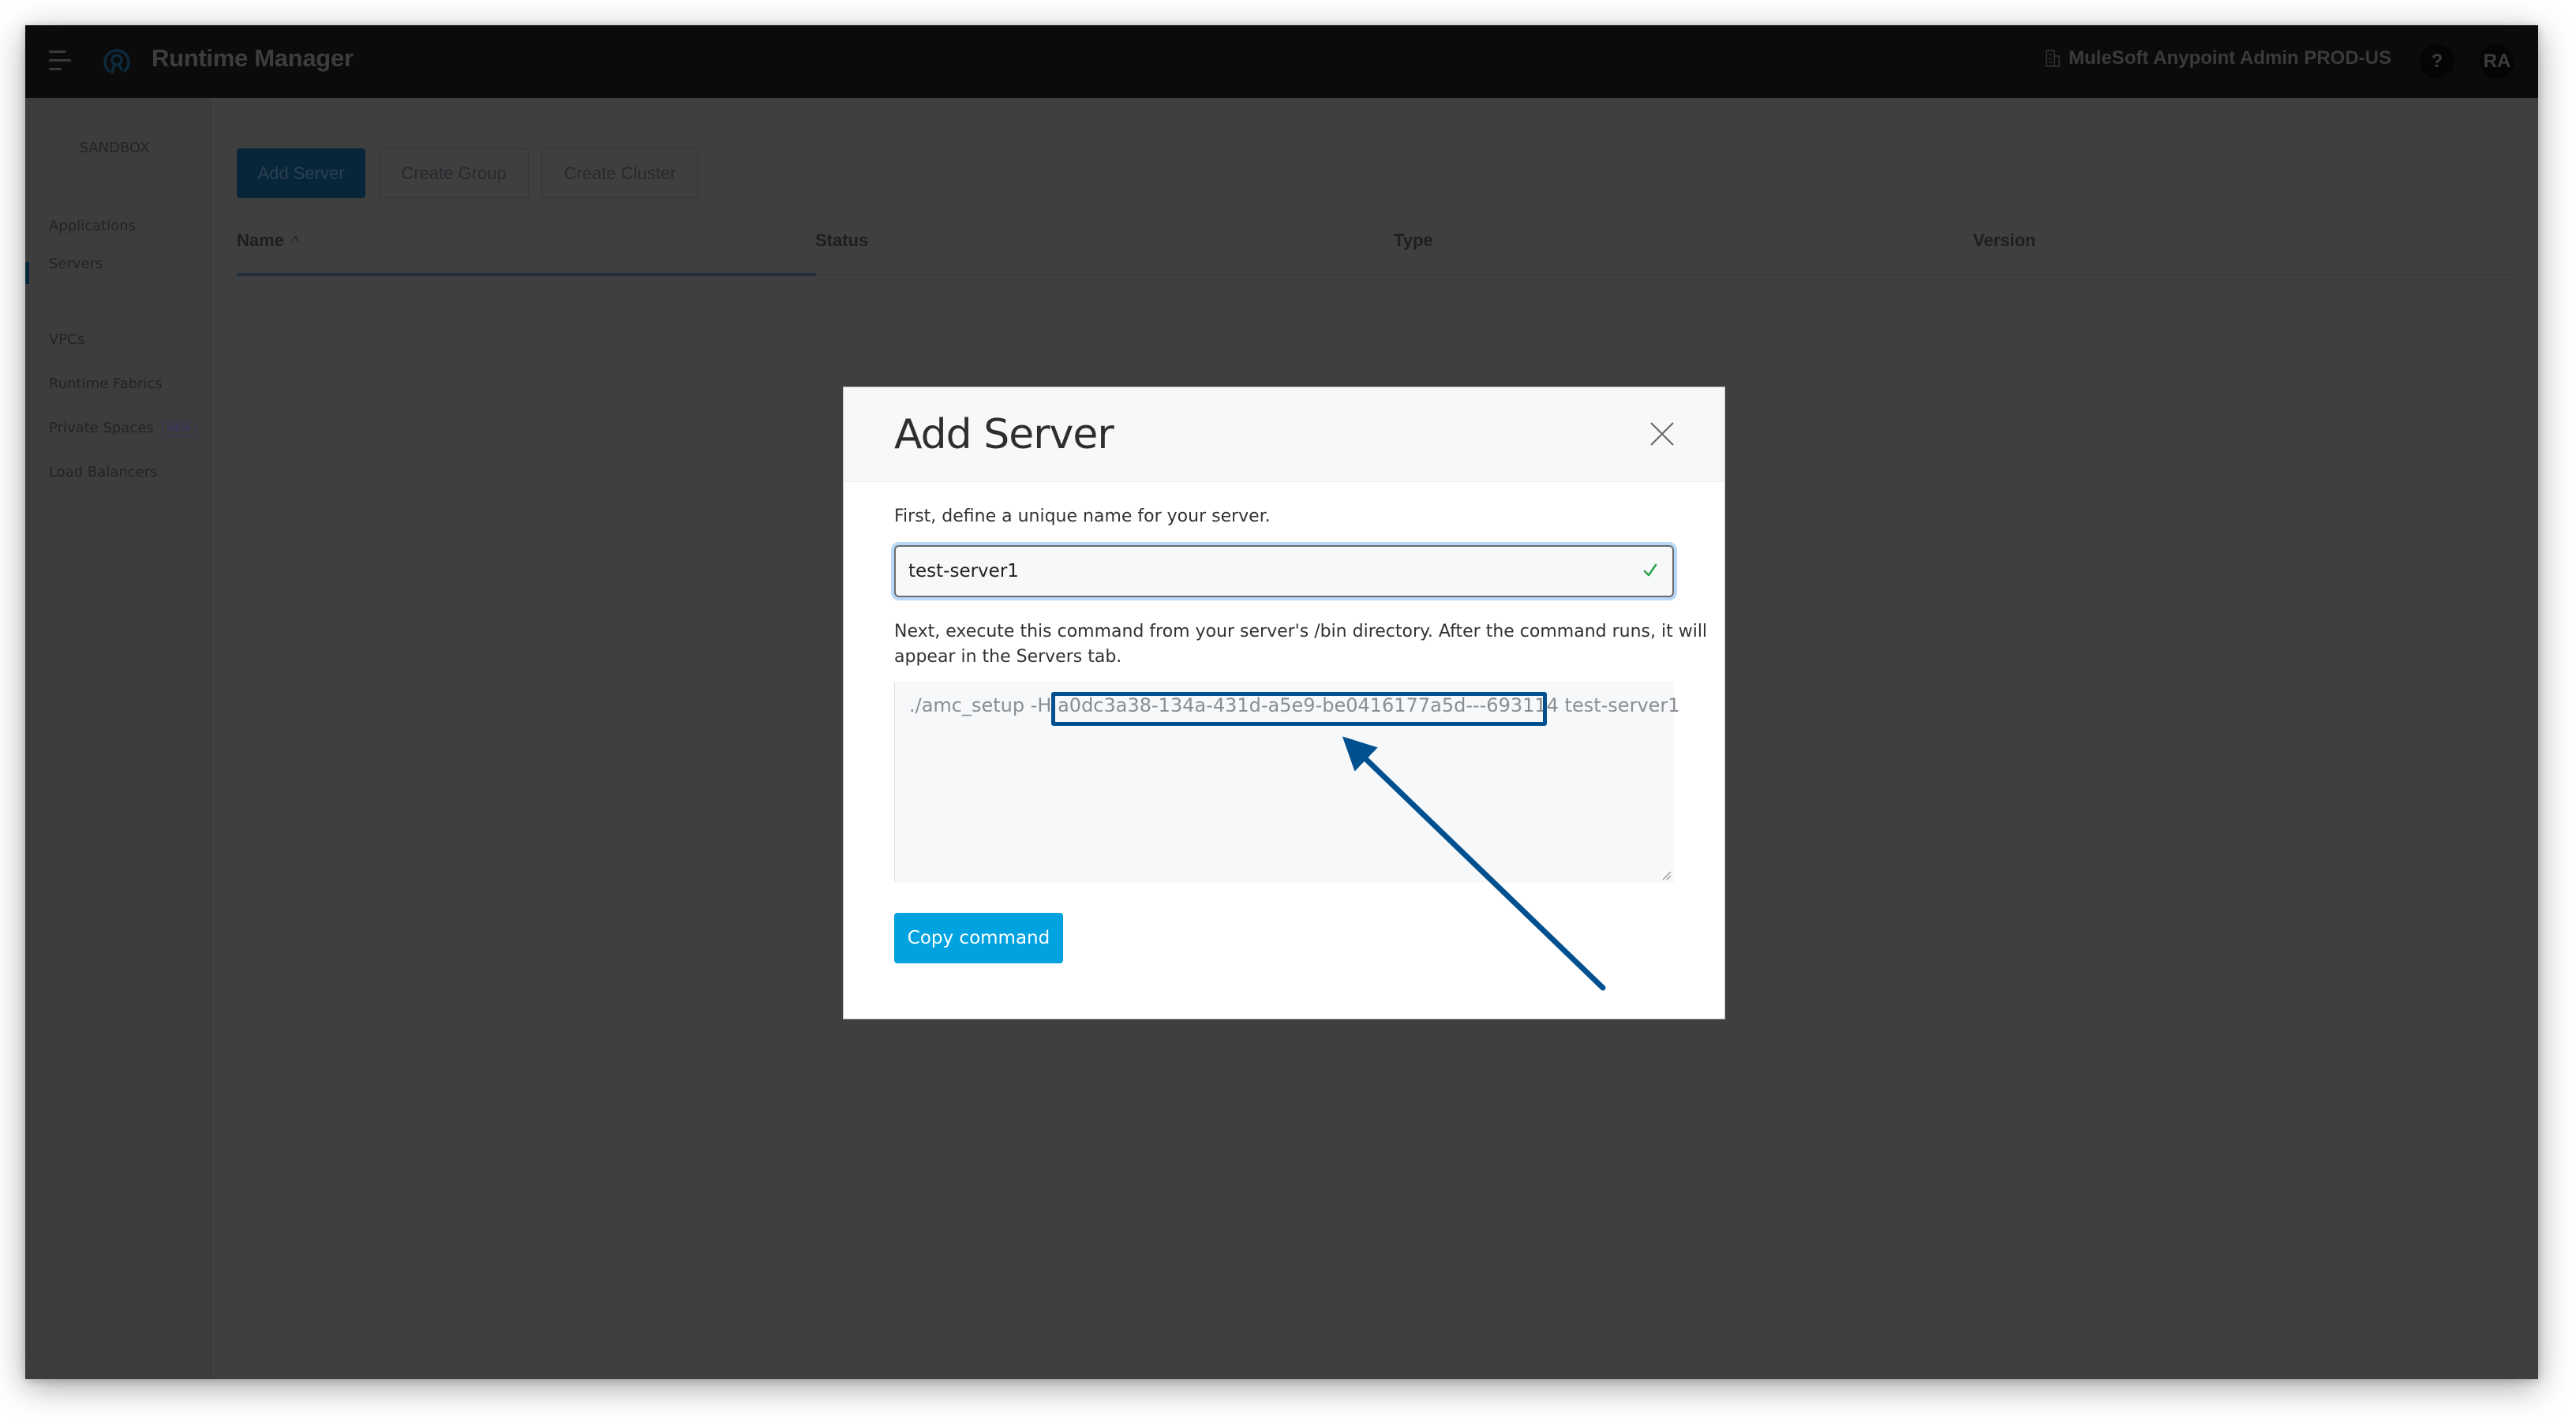  What do you see at coordinates (295, 241) in the screenshot?
I see `sort-ascending-icon: ^` at bounding box center [295, 241].